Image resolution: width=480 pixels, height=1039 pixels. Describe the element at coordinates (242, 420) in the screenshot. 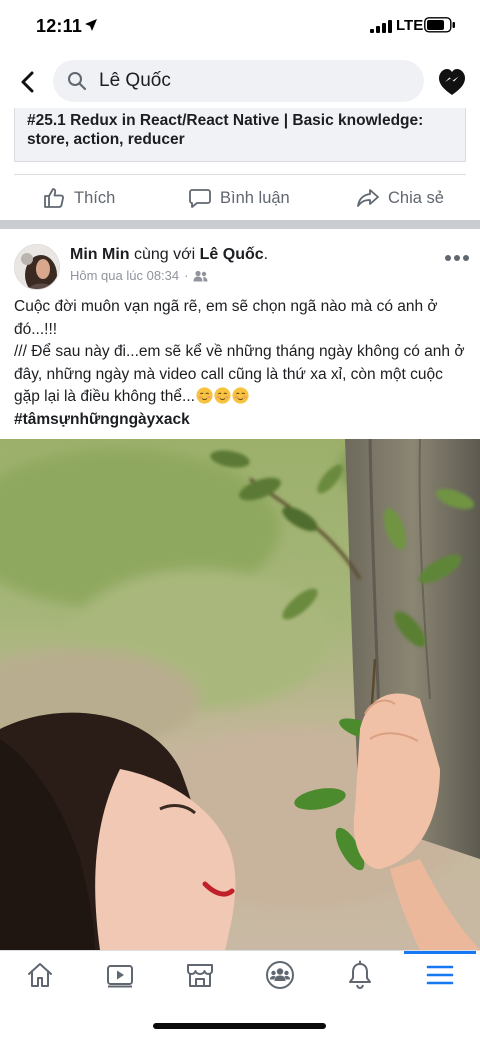

I see `post-hashtag: #tâmsựnhữngngàyxack` at that location.